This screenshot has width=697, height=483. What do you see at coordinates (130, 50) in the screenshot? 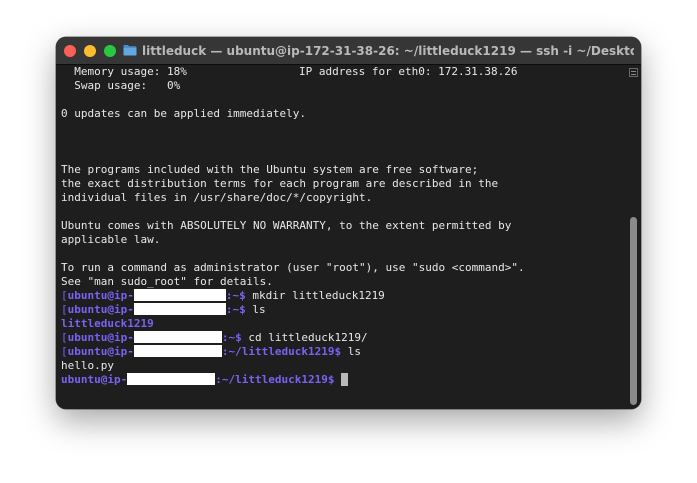
I see `folder-icon` at bounding box center [130, 50].